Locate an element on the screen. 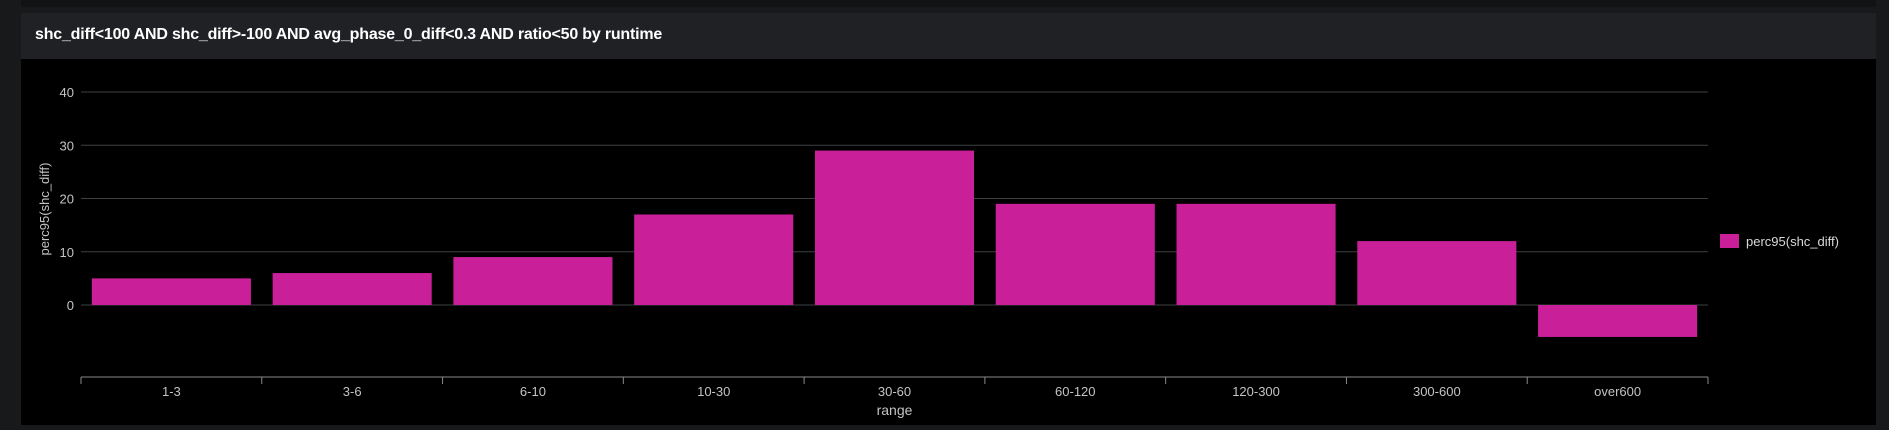 Image resolution: width=1889 pixels, height=430 pixels. legend-swatch is located at coordinates (1729, 241).